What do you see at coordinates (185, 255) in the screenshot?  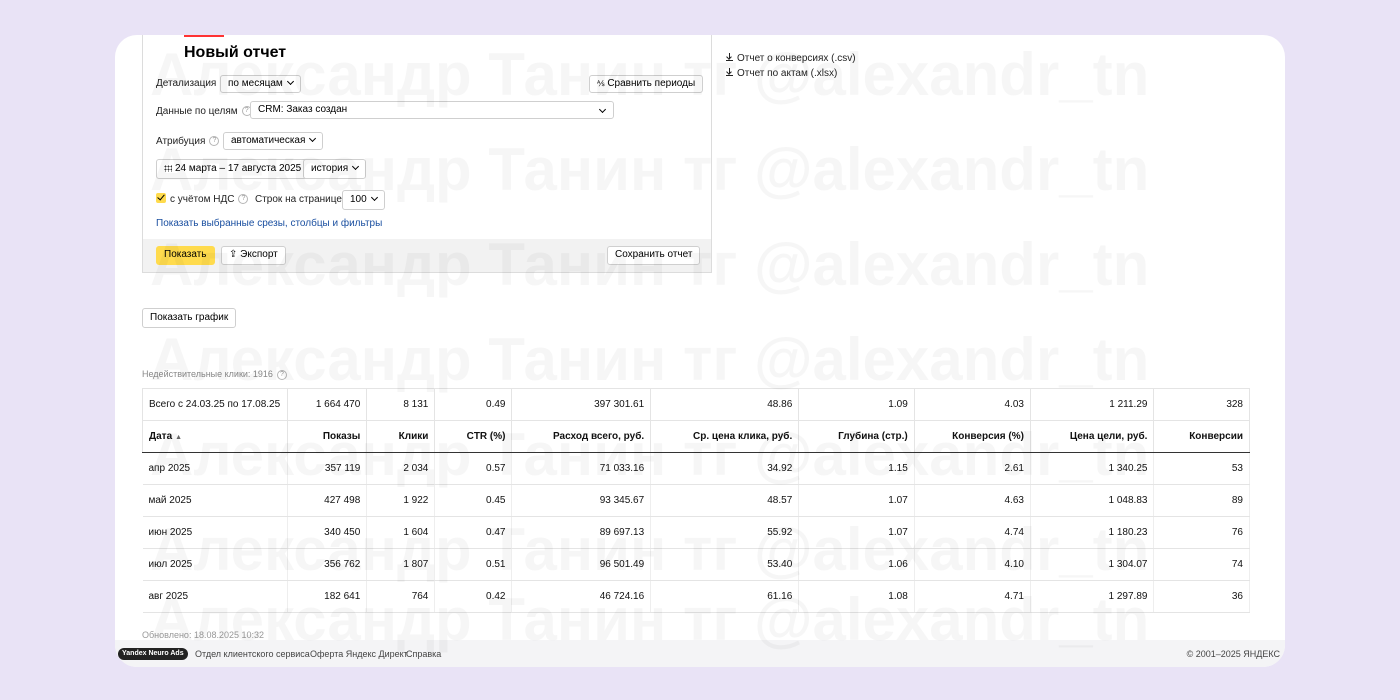 I see `show-button: Показать` at bounding box center [185, 255].